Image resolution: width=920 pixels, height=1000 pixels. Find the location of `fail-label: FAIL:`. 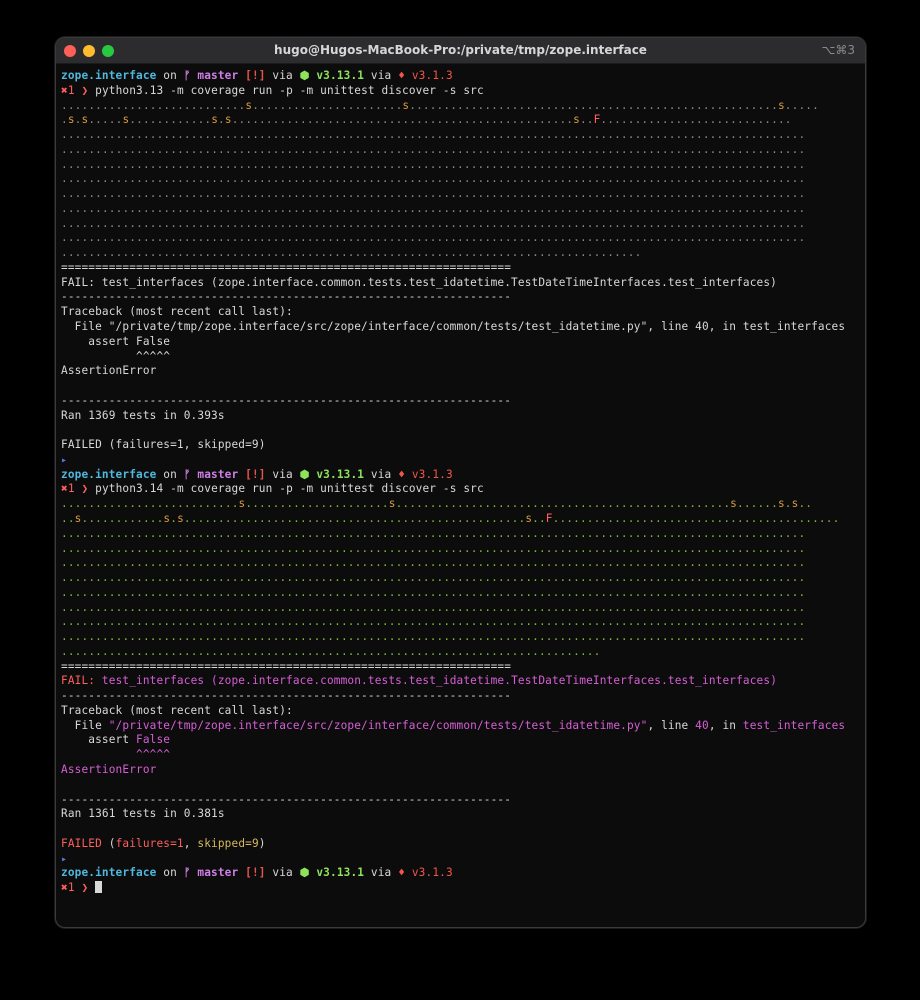

fail-label: FAIL: is located at coordinates (78, 681).